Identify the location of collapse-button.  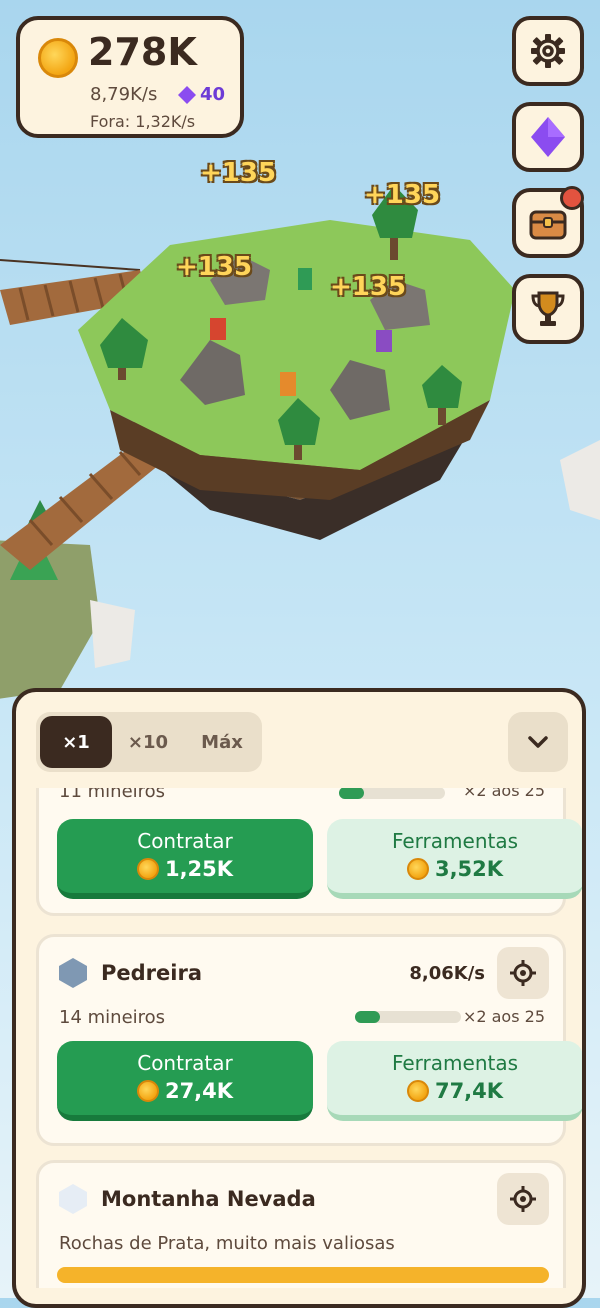
(538, 742).